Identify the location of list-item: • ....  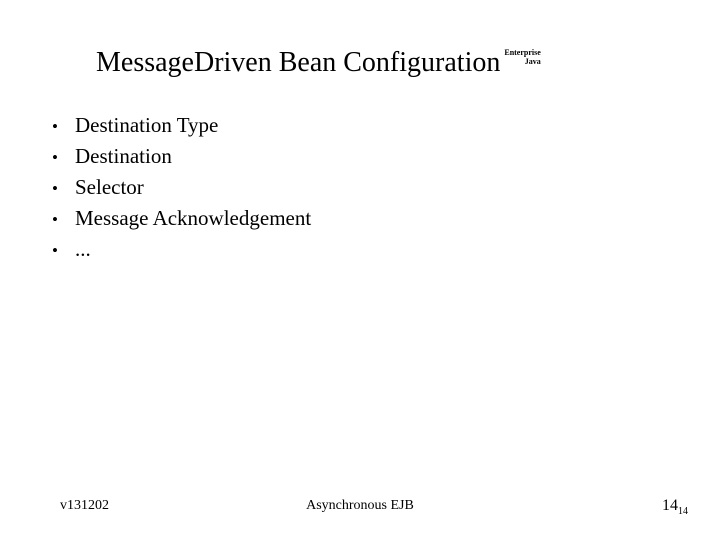
(358, 249).